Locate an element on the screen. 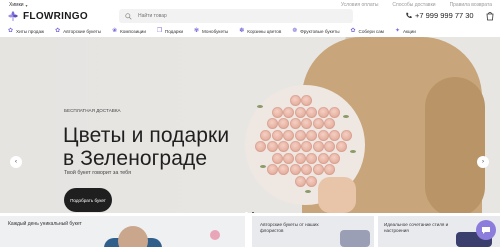  nav-item-build-your-own: ✿ Собери сам is located at coordinates (367, 31).